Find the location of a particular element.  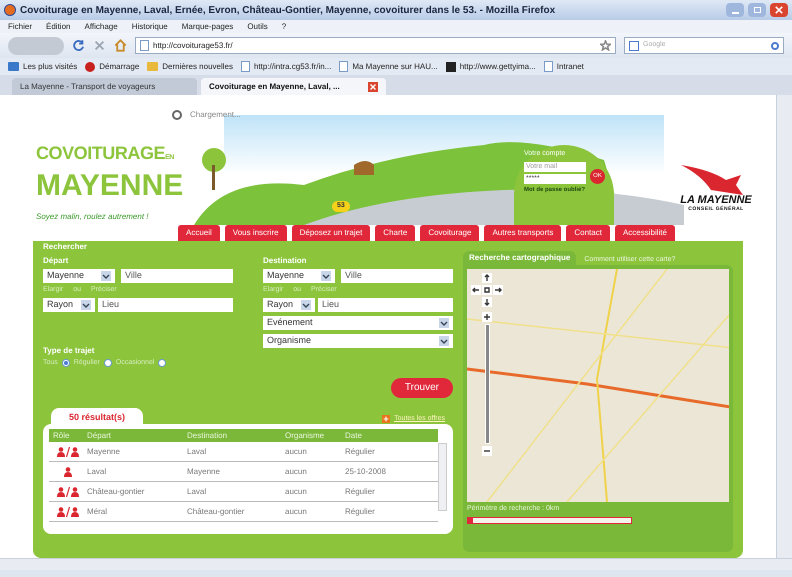

browser-tab: La Mayenne - Transport de voyageurs is located at coordinates (104, 86).